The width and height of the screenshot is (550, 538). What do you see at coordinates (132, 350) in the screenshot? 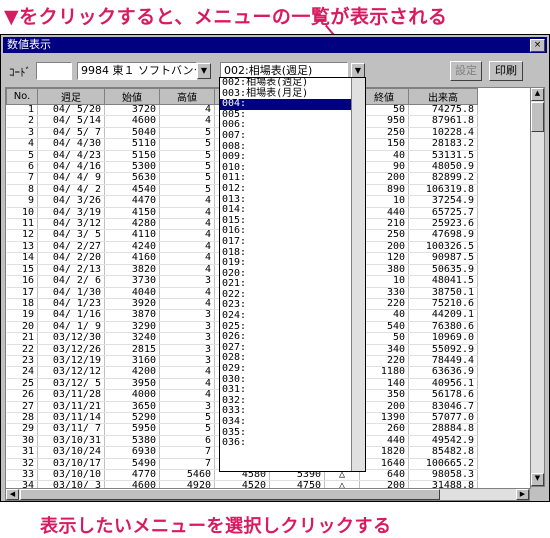
I see `table-cell: 2815` at bounding box center [132, 350].